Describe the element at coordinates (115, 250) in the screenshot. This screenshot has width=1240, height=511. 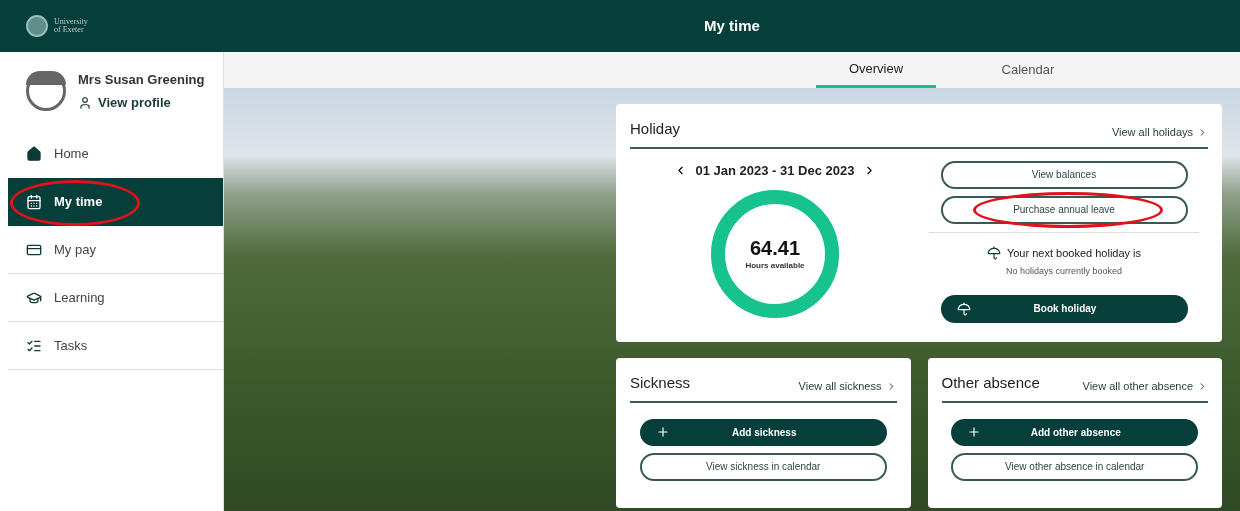
I see `nav-item: My pay` at that location.